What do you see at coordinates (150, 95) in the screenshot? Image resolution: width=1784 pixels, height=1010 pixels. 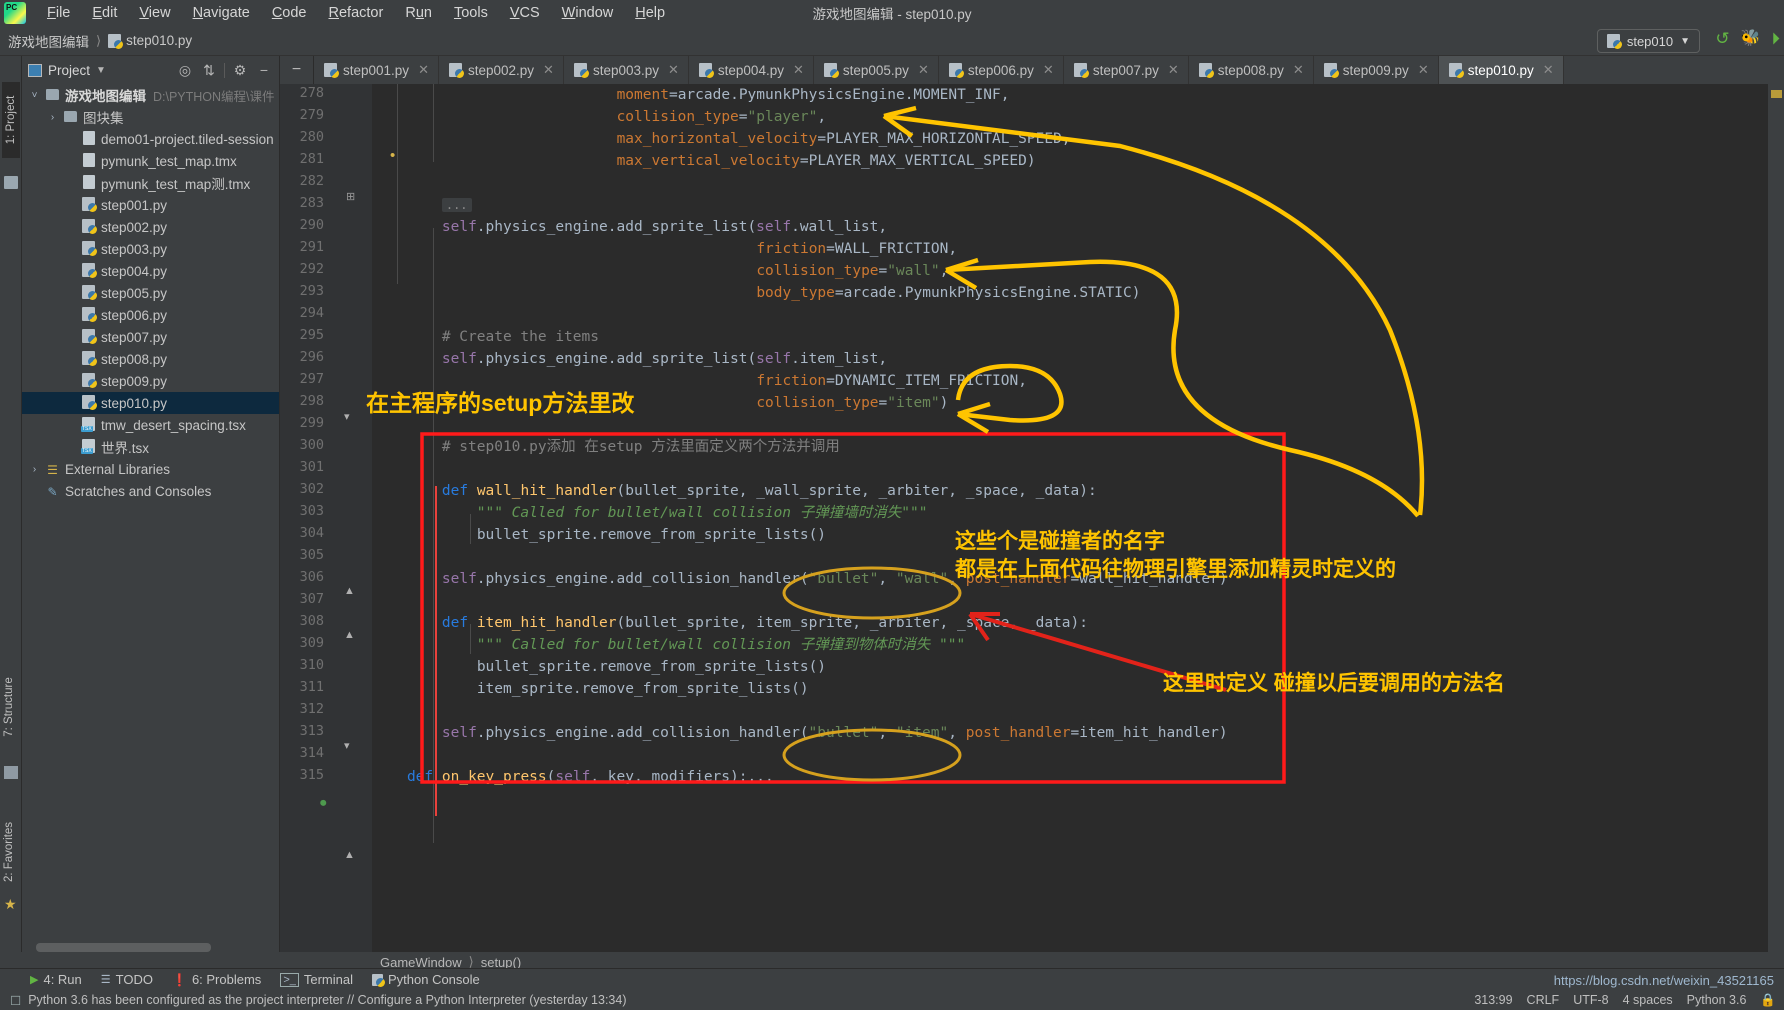 I see `tree-item-游戏地图编辑: ˅ 游戏地图编辑 D:\PYTHON编程\课件` at bounding box center [150, 95].